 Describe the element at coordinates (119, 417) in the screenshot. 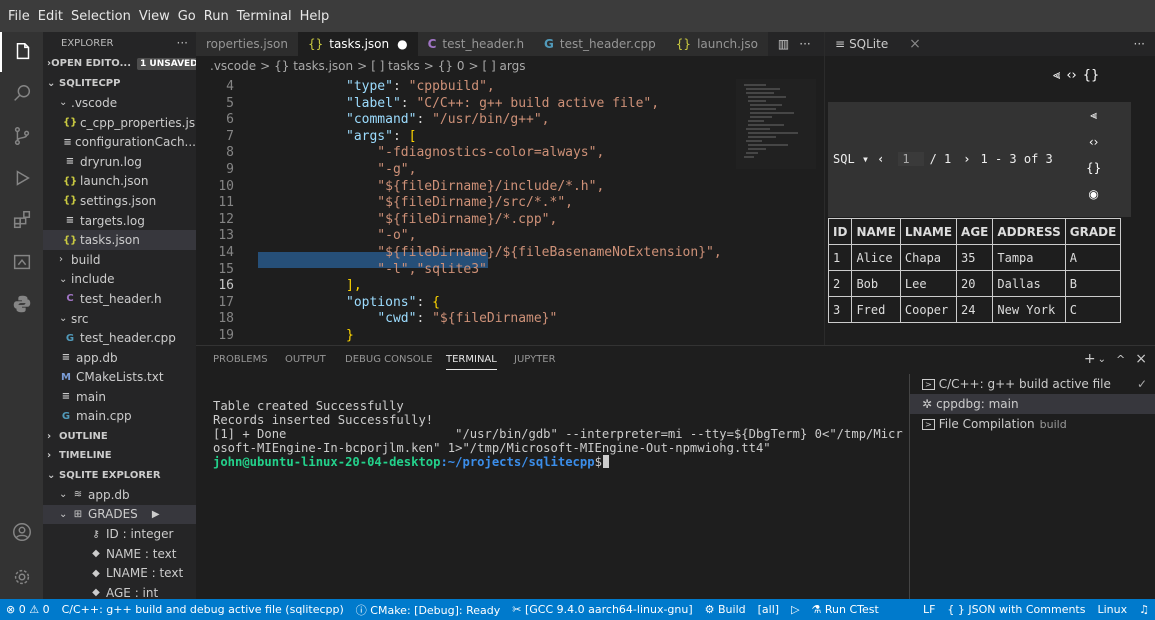

I see `file-tree-item: Gmain.cpp` at that location.